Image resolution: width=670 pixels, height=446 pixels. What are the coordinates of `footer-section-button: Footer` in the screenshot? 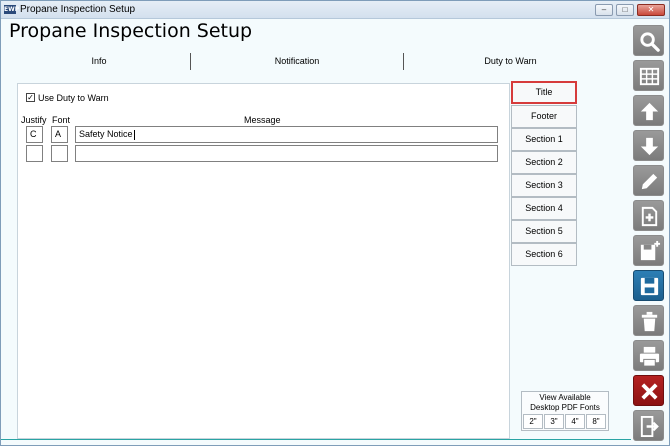 It's located at (544, 116).